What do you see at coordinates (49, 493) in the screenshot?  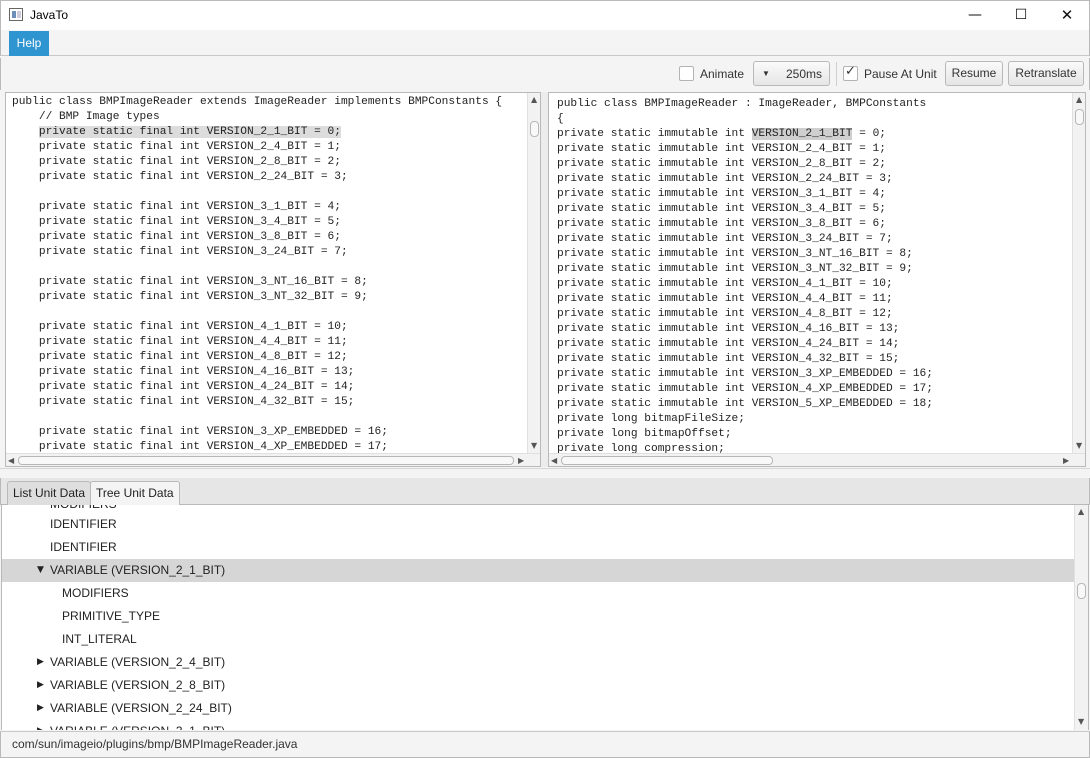 I see `tab-list-unit-data: List Unit Data` at bounding box center [49, 493].